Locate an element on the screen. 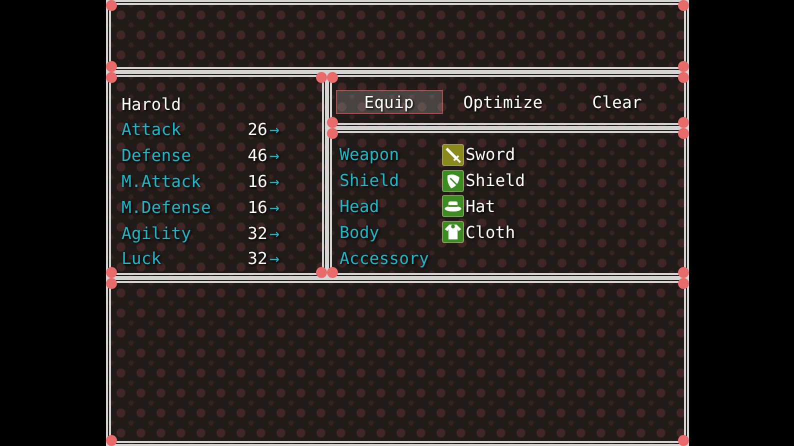 The height and width of the screenshot is (446, 794). param-name: Attack is located at coordinates (152, 130).